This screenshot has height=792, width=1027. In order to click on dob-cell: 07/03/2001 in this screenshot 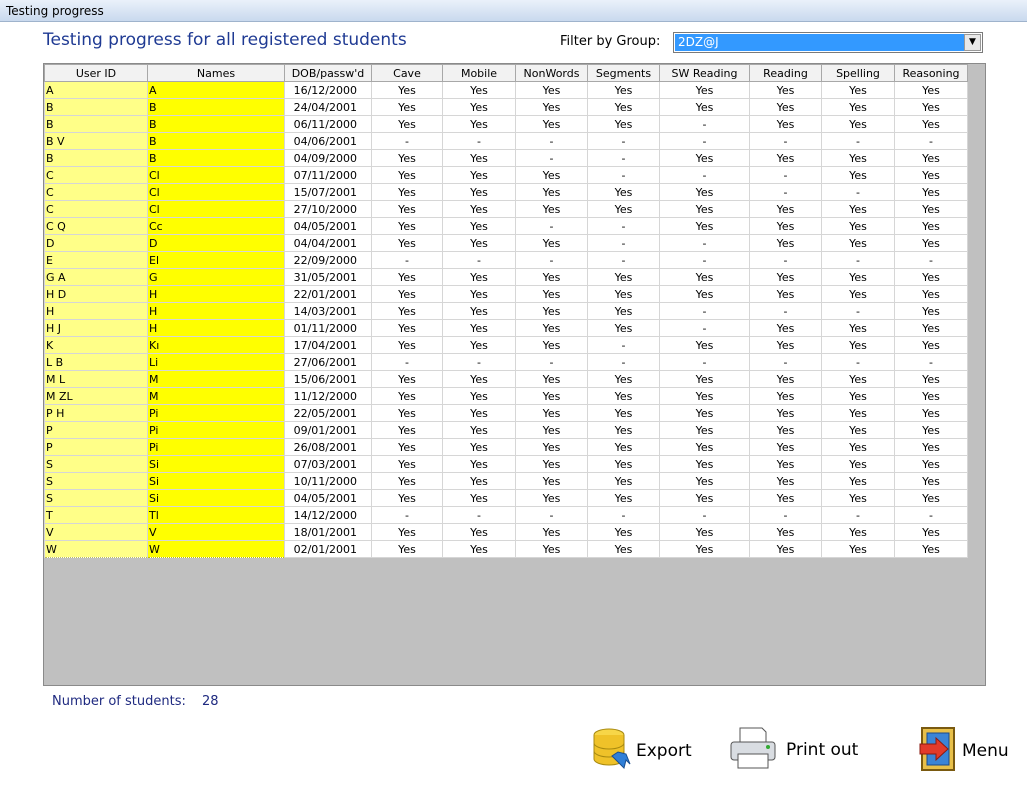, I will do `click(328, 464)`.